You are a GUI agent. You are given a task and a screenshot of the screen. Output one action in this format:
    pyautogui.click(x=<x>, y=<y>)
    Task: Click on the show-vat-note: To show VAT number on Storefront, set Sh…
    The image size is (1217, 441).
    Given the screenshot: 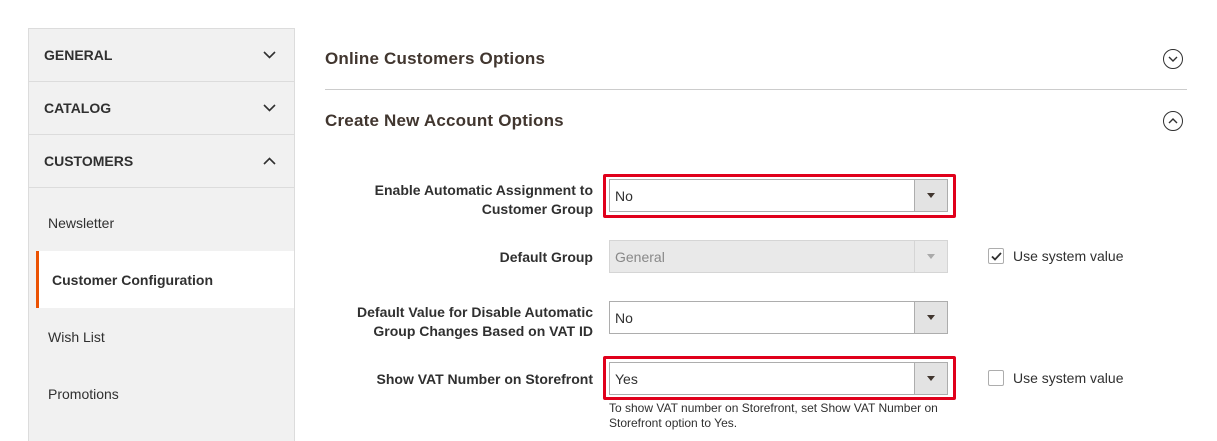 What is the action you would take?
    pyautogui.click(x=773, y=415)
    